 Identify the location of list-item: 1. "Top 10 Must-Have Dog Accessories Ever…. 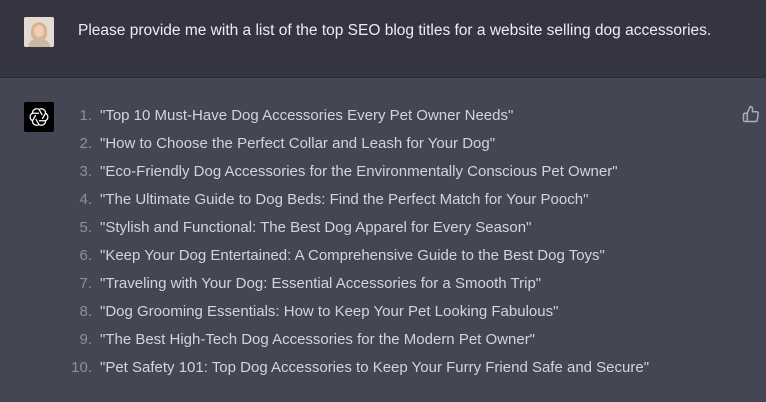
(354, 120).